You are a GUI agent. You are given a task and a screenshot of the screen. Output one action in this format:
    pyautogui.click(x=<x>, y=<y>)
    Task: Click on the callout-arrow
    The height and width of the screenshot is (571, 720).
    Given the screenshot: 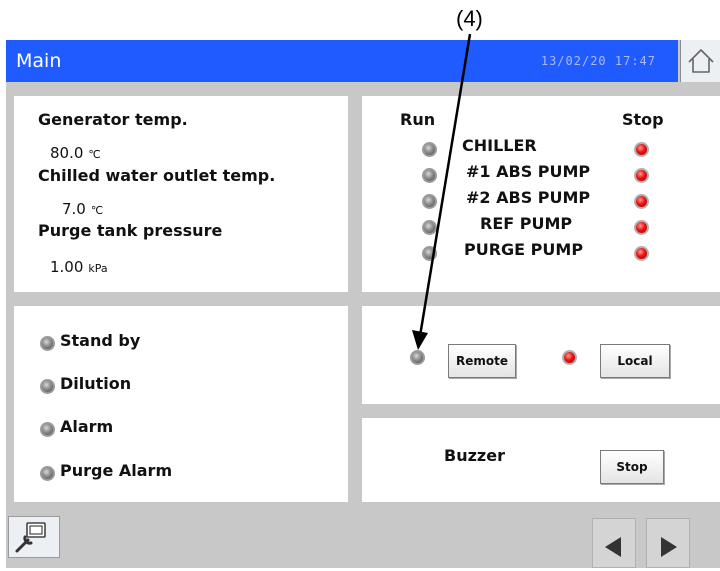 What is the action you would take?
    pyautogui.click(x=442, y=191)
    